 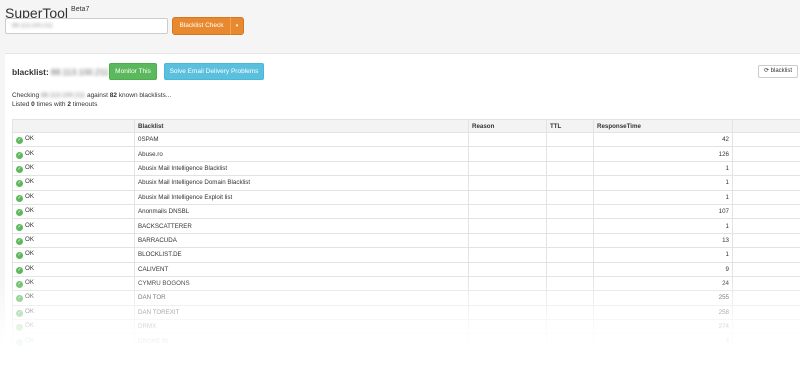 I want to click on table-row: ✓ OK BACKSCATTERER 1, so click(x=406, y=226).